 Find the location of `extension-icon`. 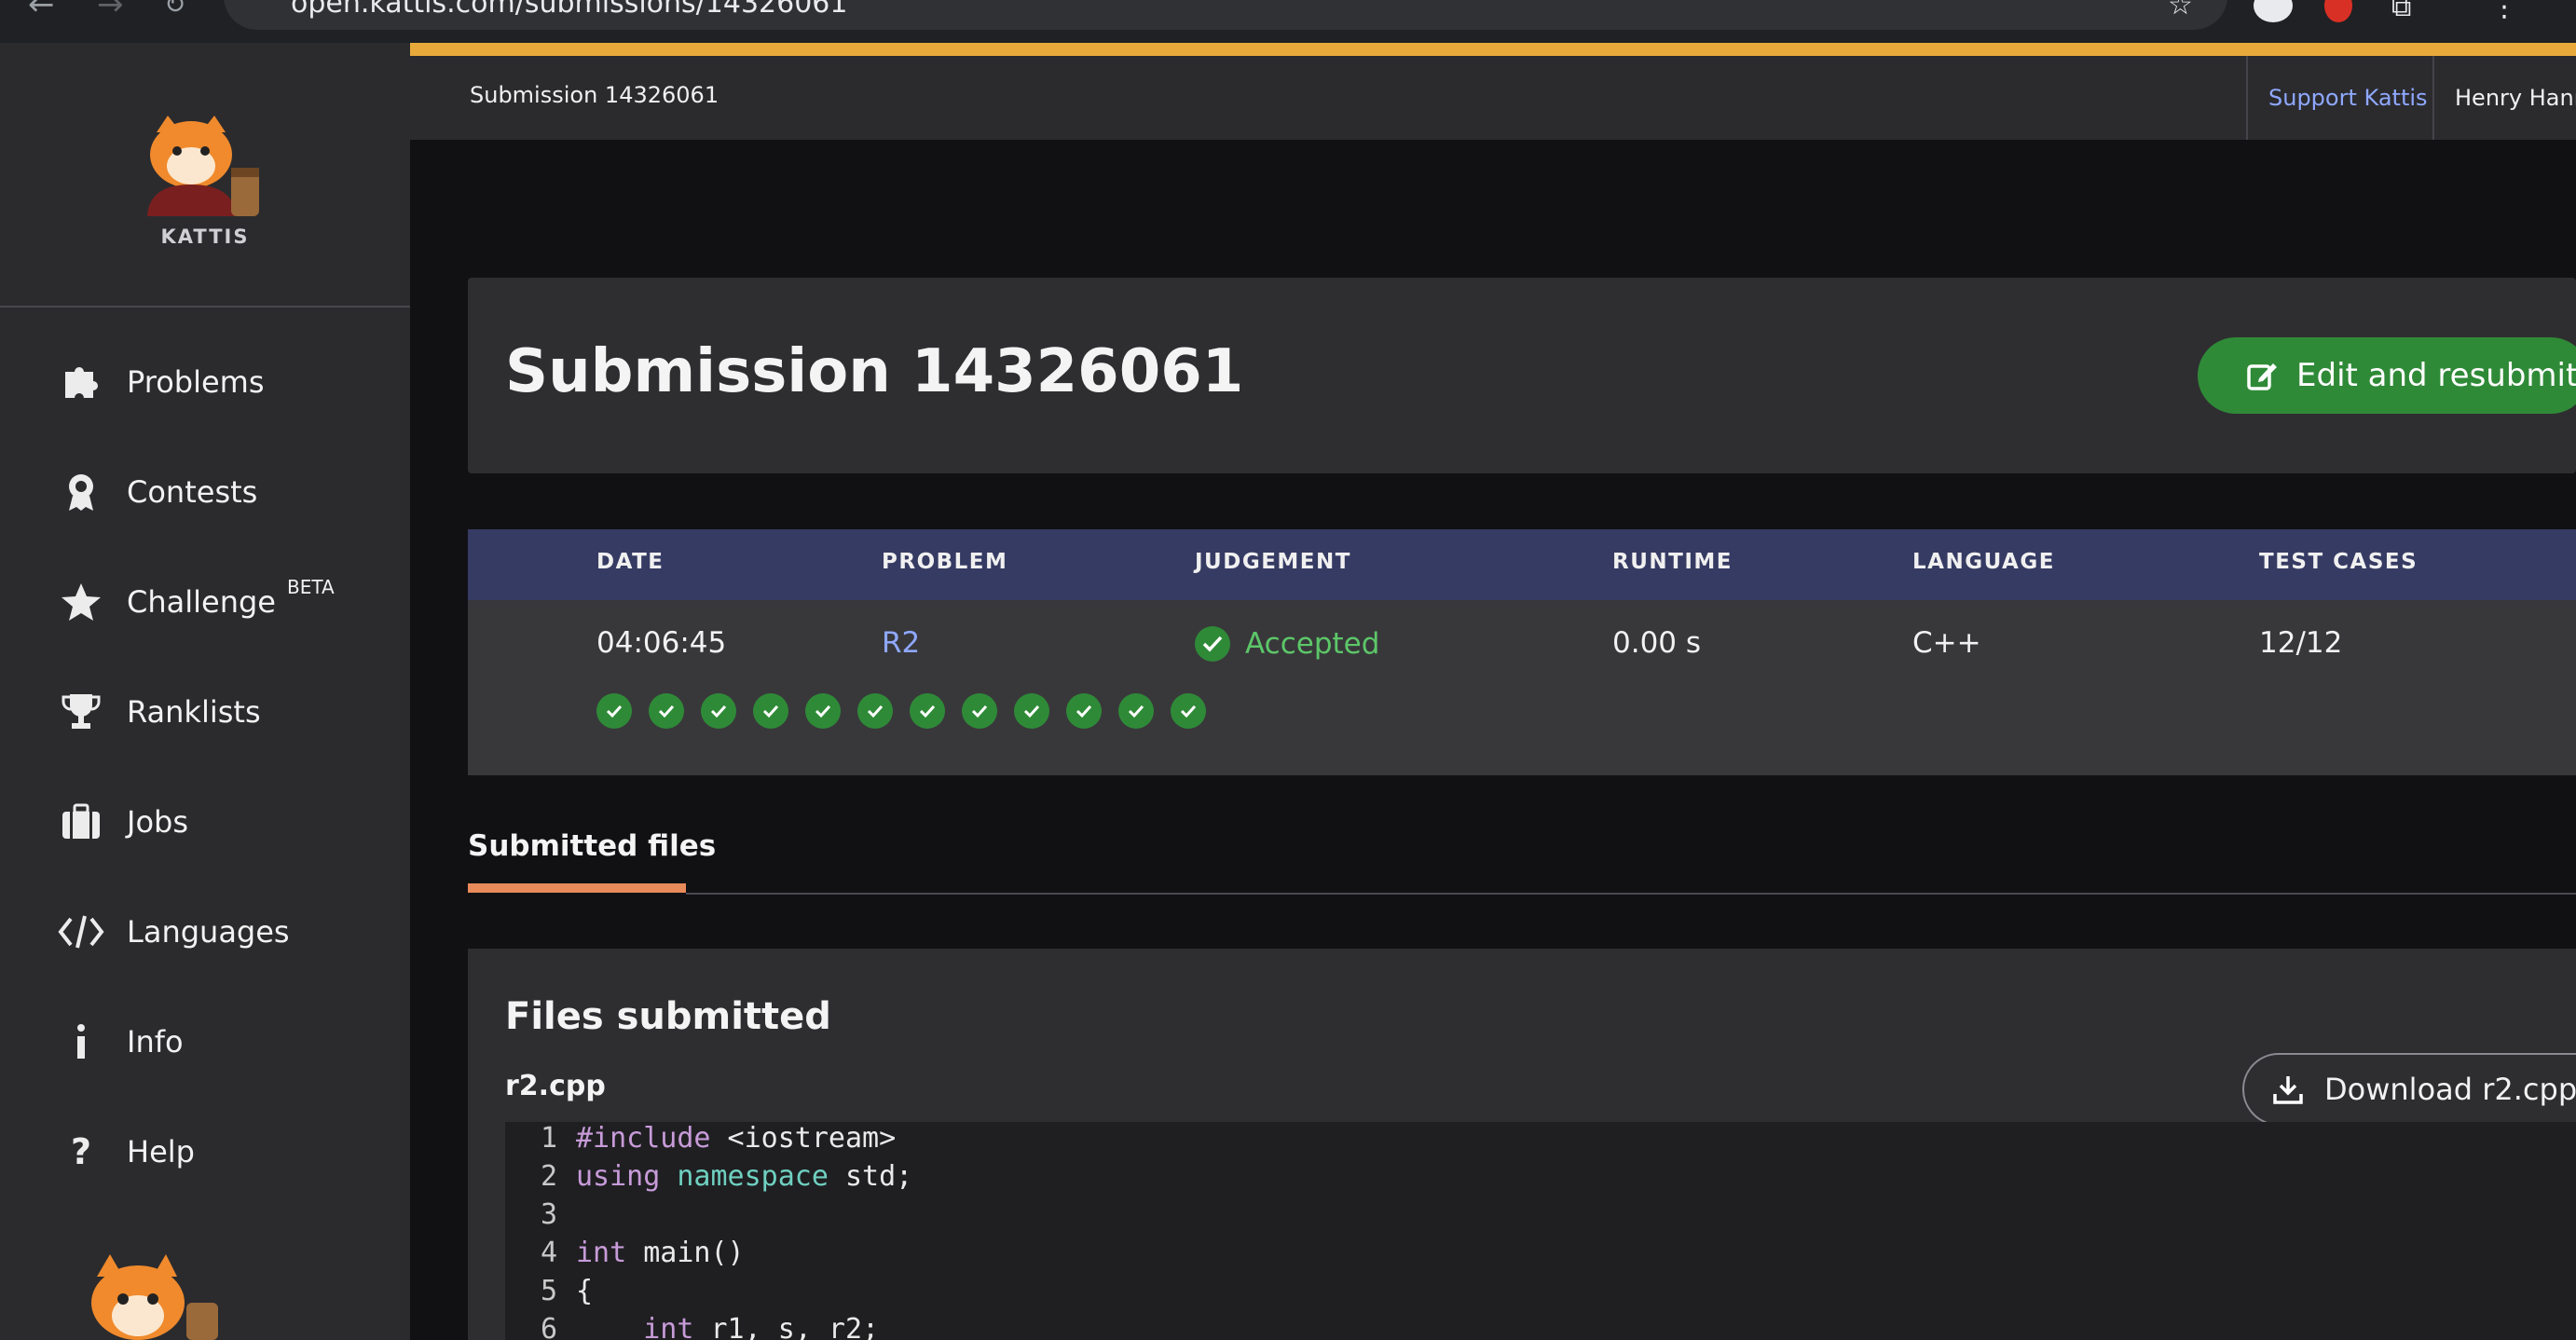

extension-icon is located at coordinates (2338, 11).